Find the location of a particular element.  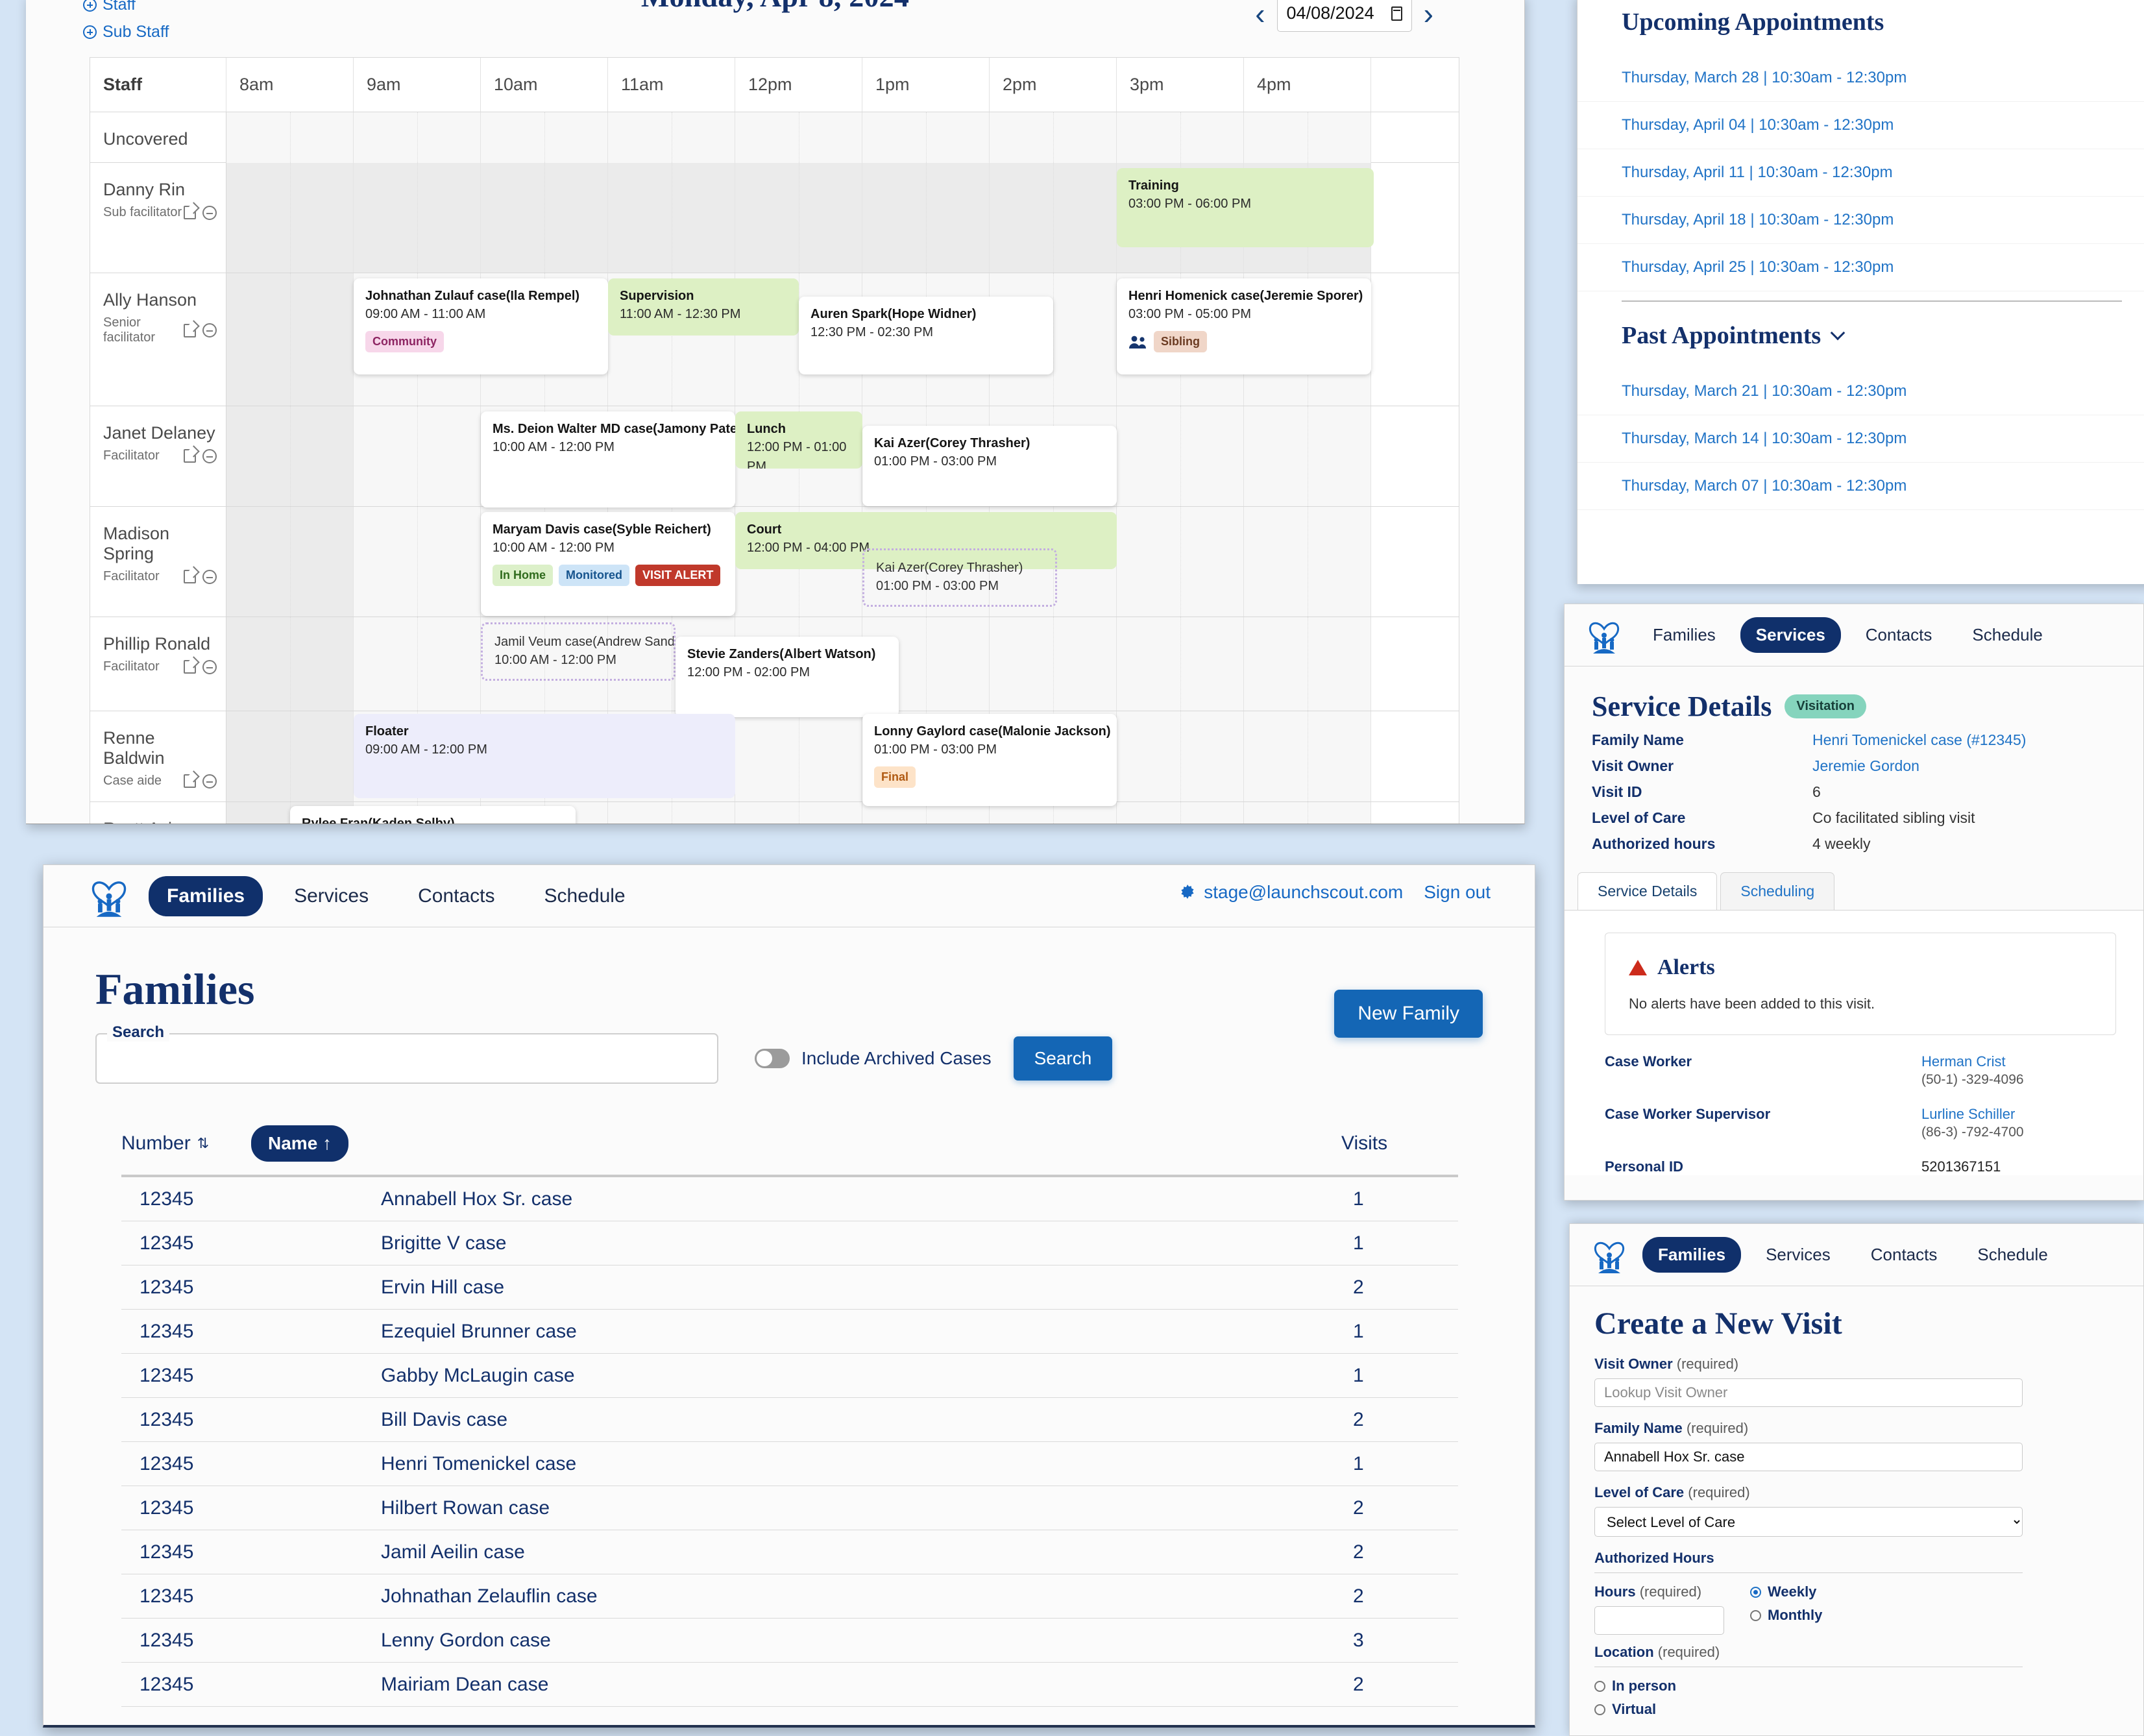

cell-name: Annabell Hox Sr. case is located at coordinates (796, 1199).